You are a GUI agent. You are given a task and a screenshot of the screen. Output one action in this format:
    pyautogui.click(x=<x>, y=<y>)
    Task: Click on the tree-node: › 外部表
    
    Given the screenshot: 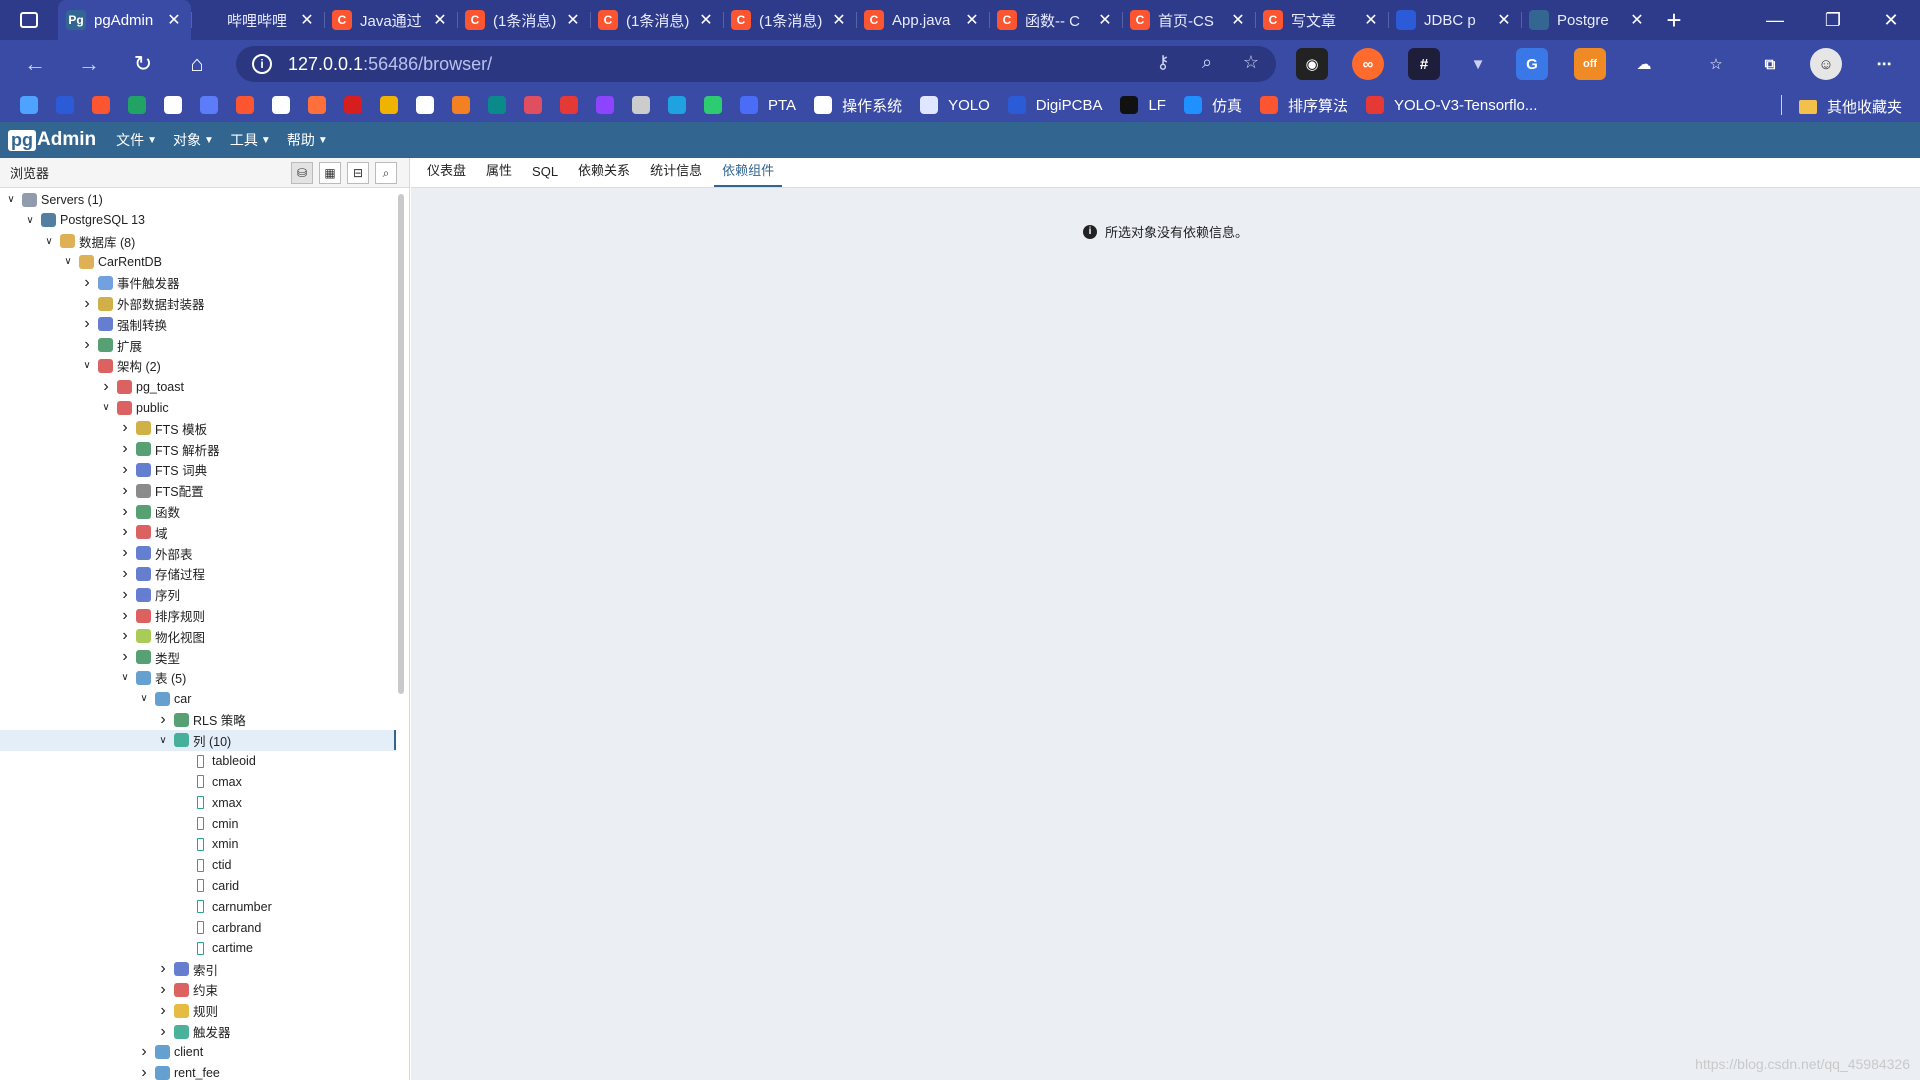 What is the action you would take?
    pyautogui.click(x=198, y=553)
    